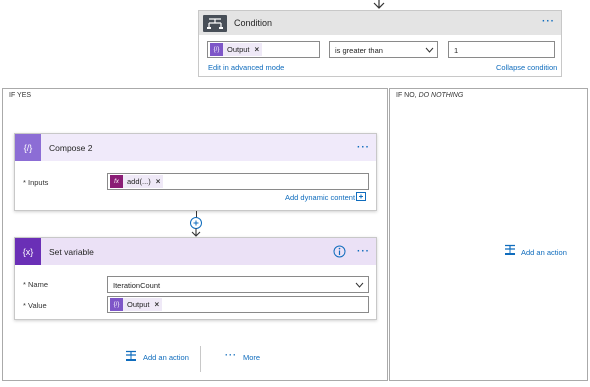 Image resolution: width=590 pixels, height=387 pixels. Describe the element at coordinates (363, 147) in the screenshot. I see `compose-more-menu: ···` at that location.